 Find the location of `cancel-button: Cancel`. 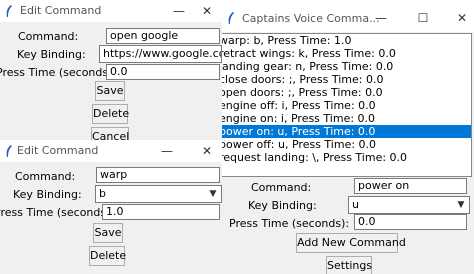

cancel-button: Cancel is located at coordinates (110, 133).